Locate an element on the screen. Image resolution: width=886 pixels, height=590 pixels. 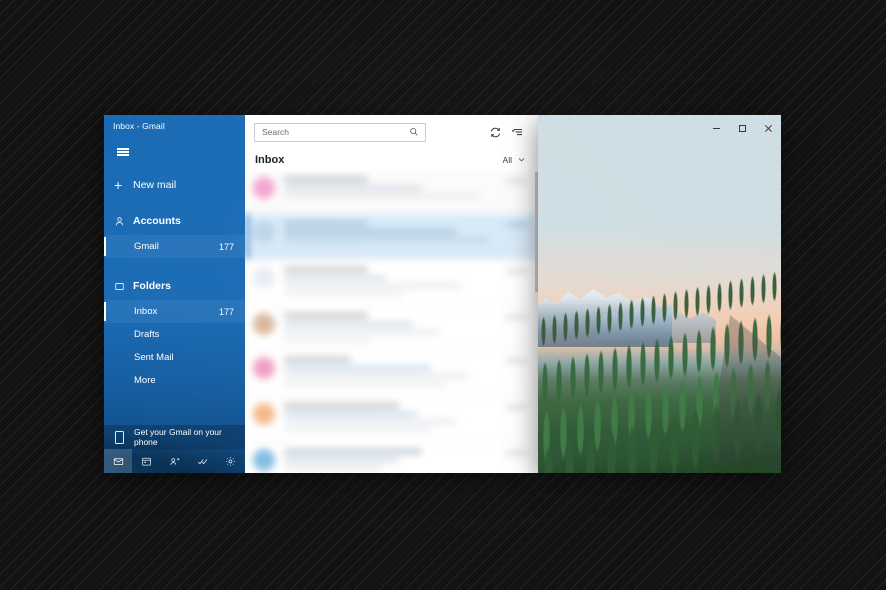
person-icon is located at coordinates (123, 221).